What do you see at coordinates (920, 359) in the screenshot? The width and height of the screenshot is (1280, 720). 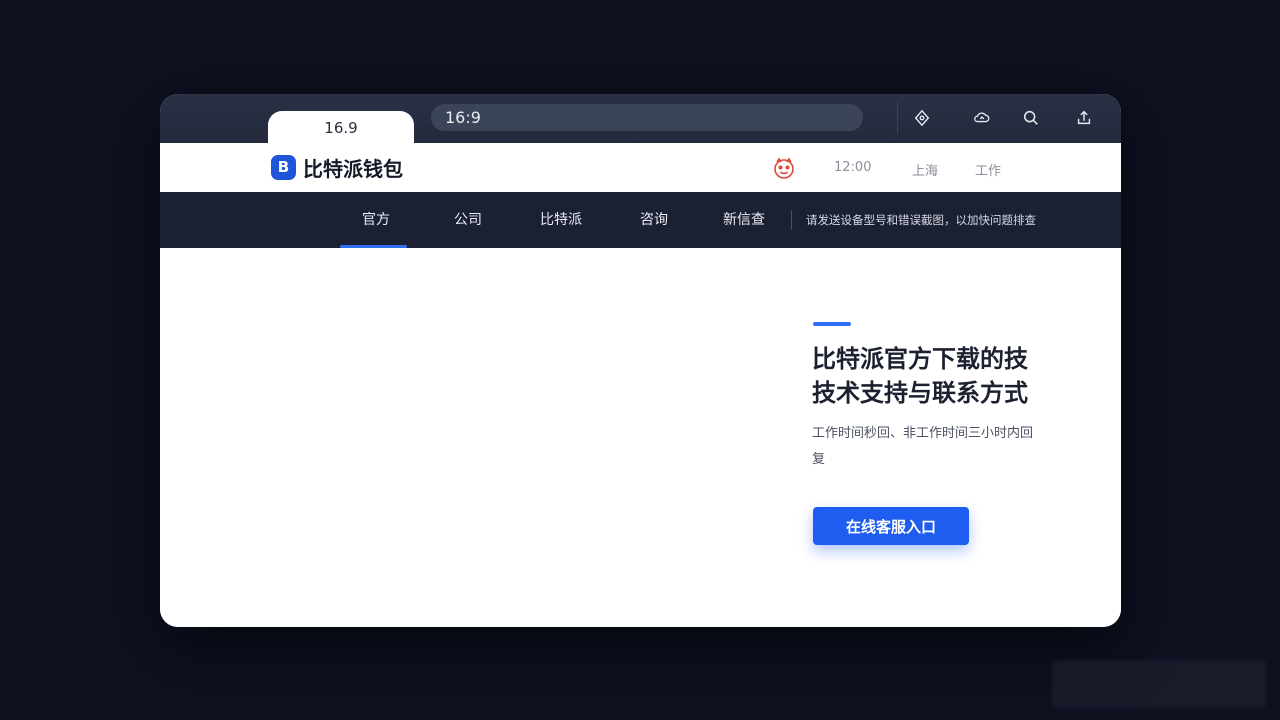 I see `hero-headline-line1: 比特派官方下载的技` at bounding box center [920, 359].